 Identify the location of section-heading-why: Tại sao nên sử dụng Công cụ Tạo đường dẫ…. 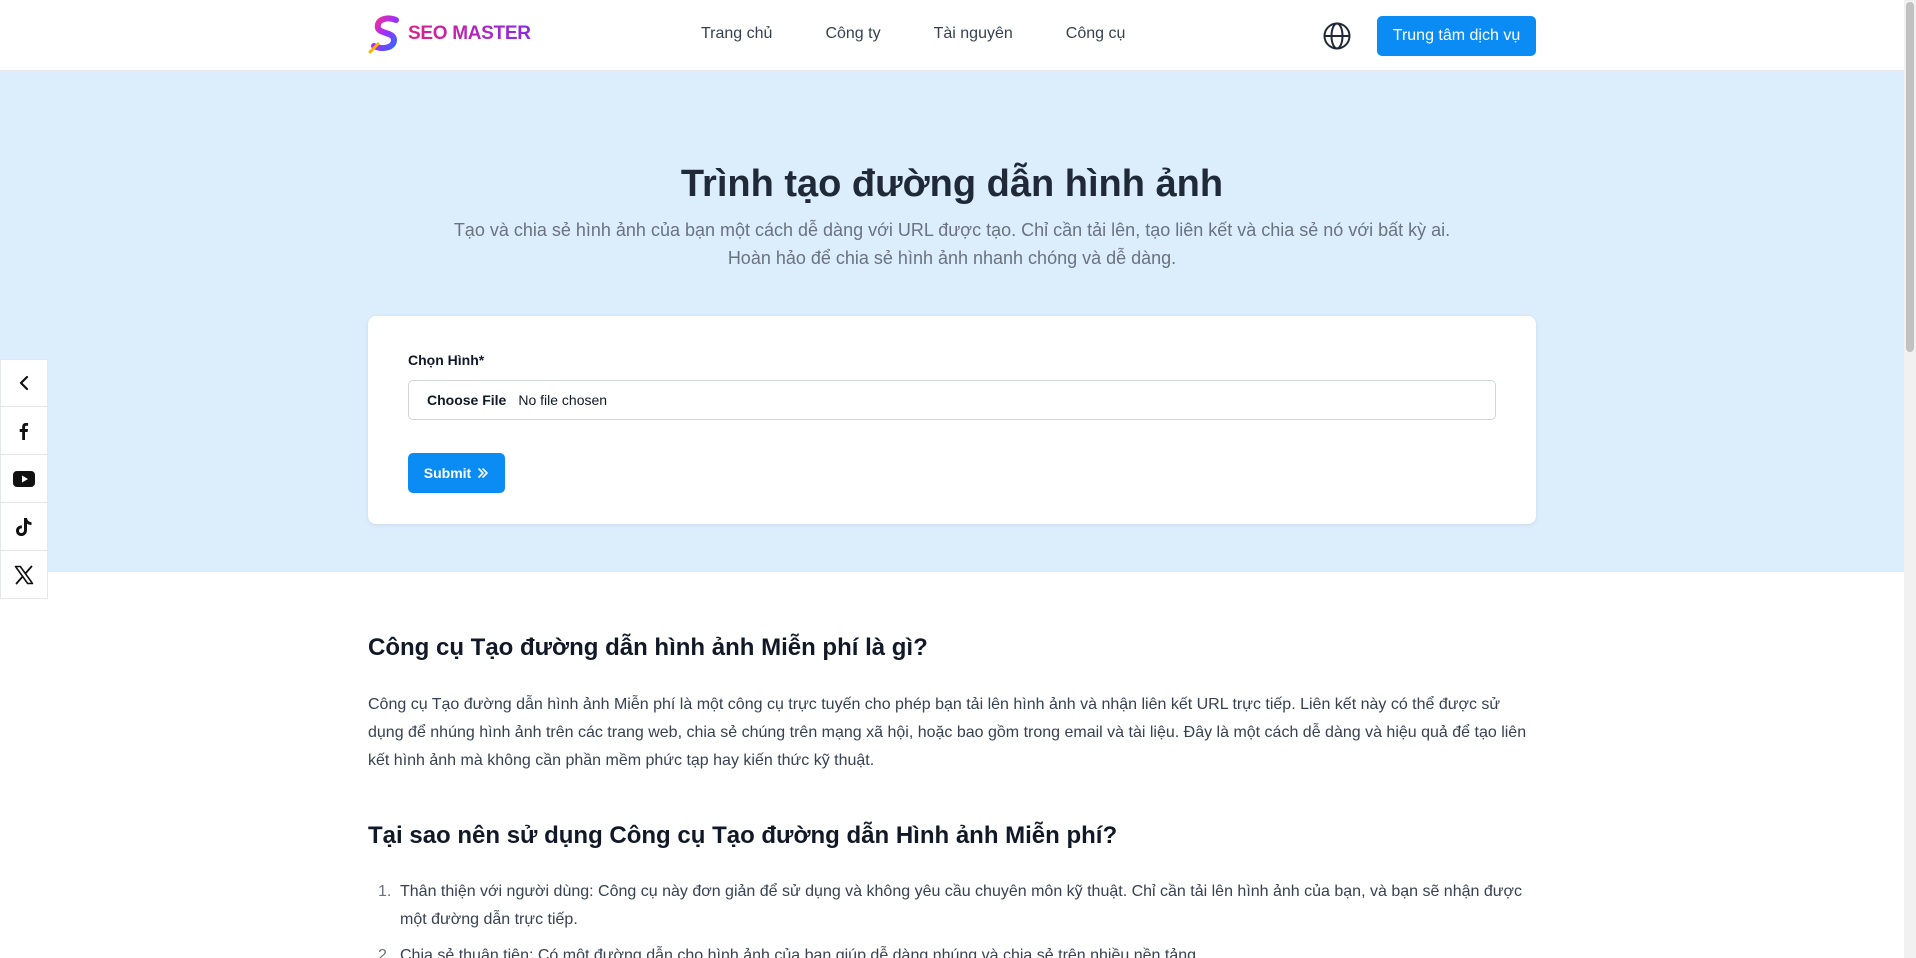
(743, 835).